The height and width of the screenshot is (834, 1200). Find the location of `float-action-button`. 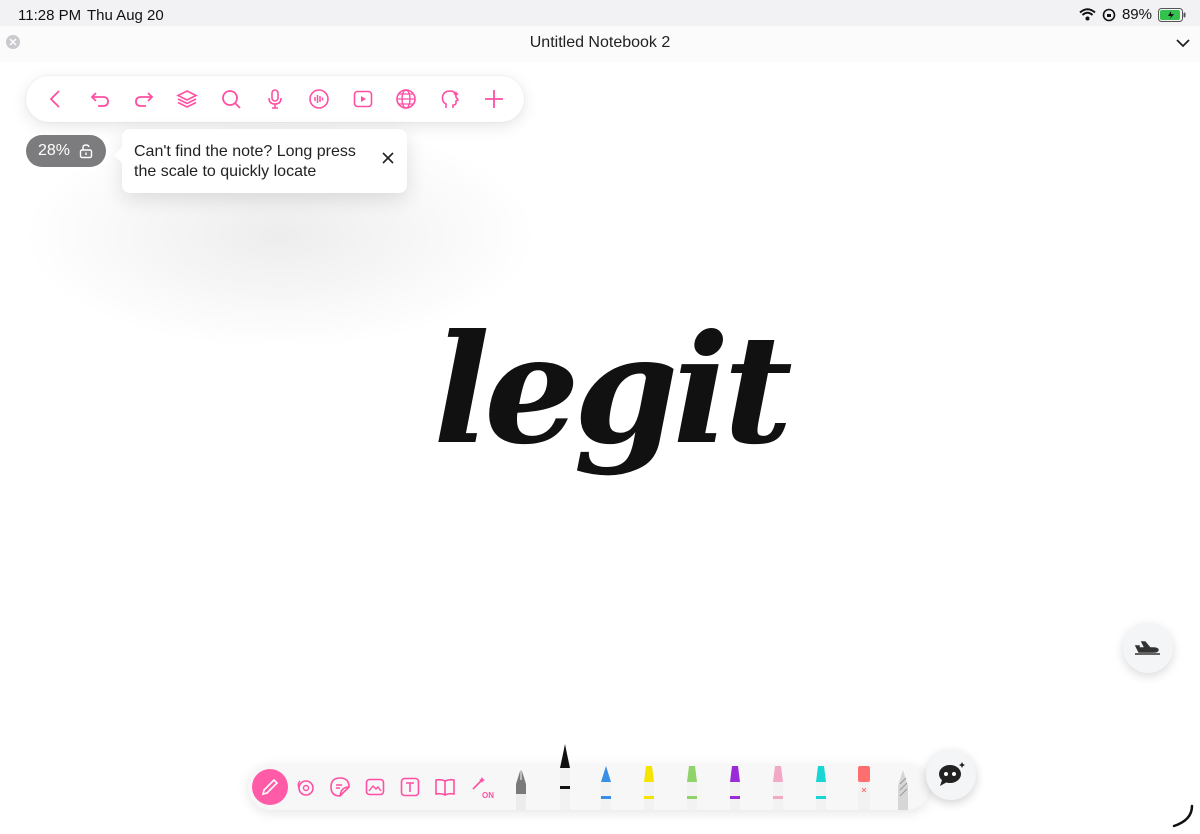

float-action-button is located at coordinates (1148, 648).